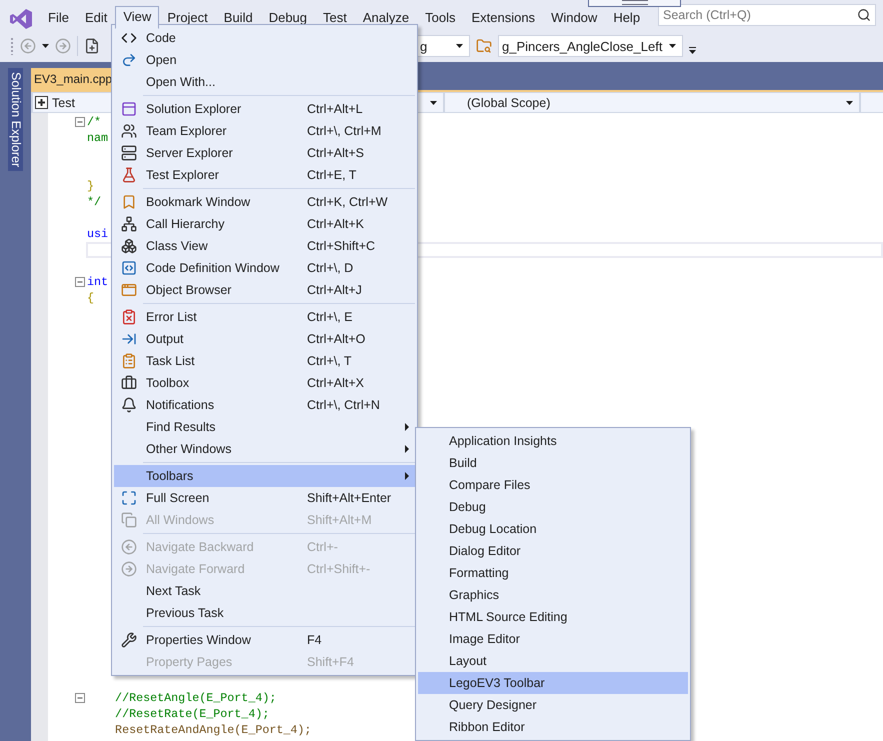  I want to click on boxes-icon, so click(129, 246).